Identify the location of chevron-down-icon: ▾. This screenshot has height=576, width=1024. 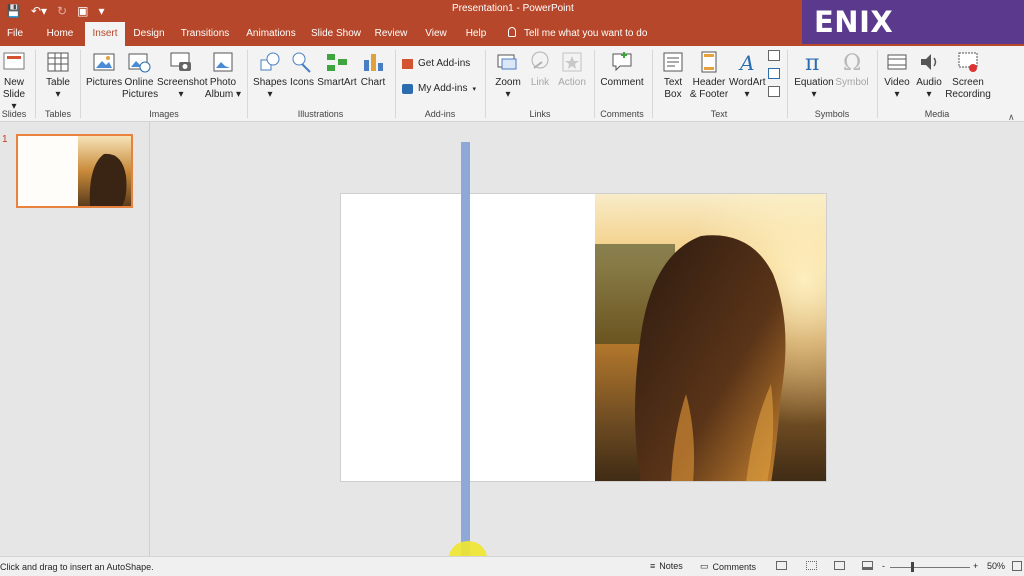
(474, 89).